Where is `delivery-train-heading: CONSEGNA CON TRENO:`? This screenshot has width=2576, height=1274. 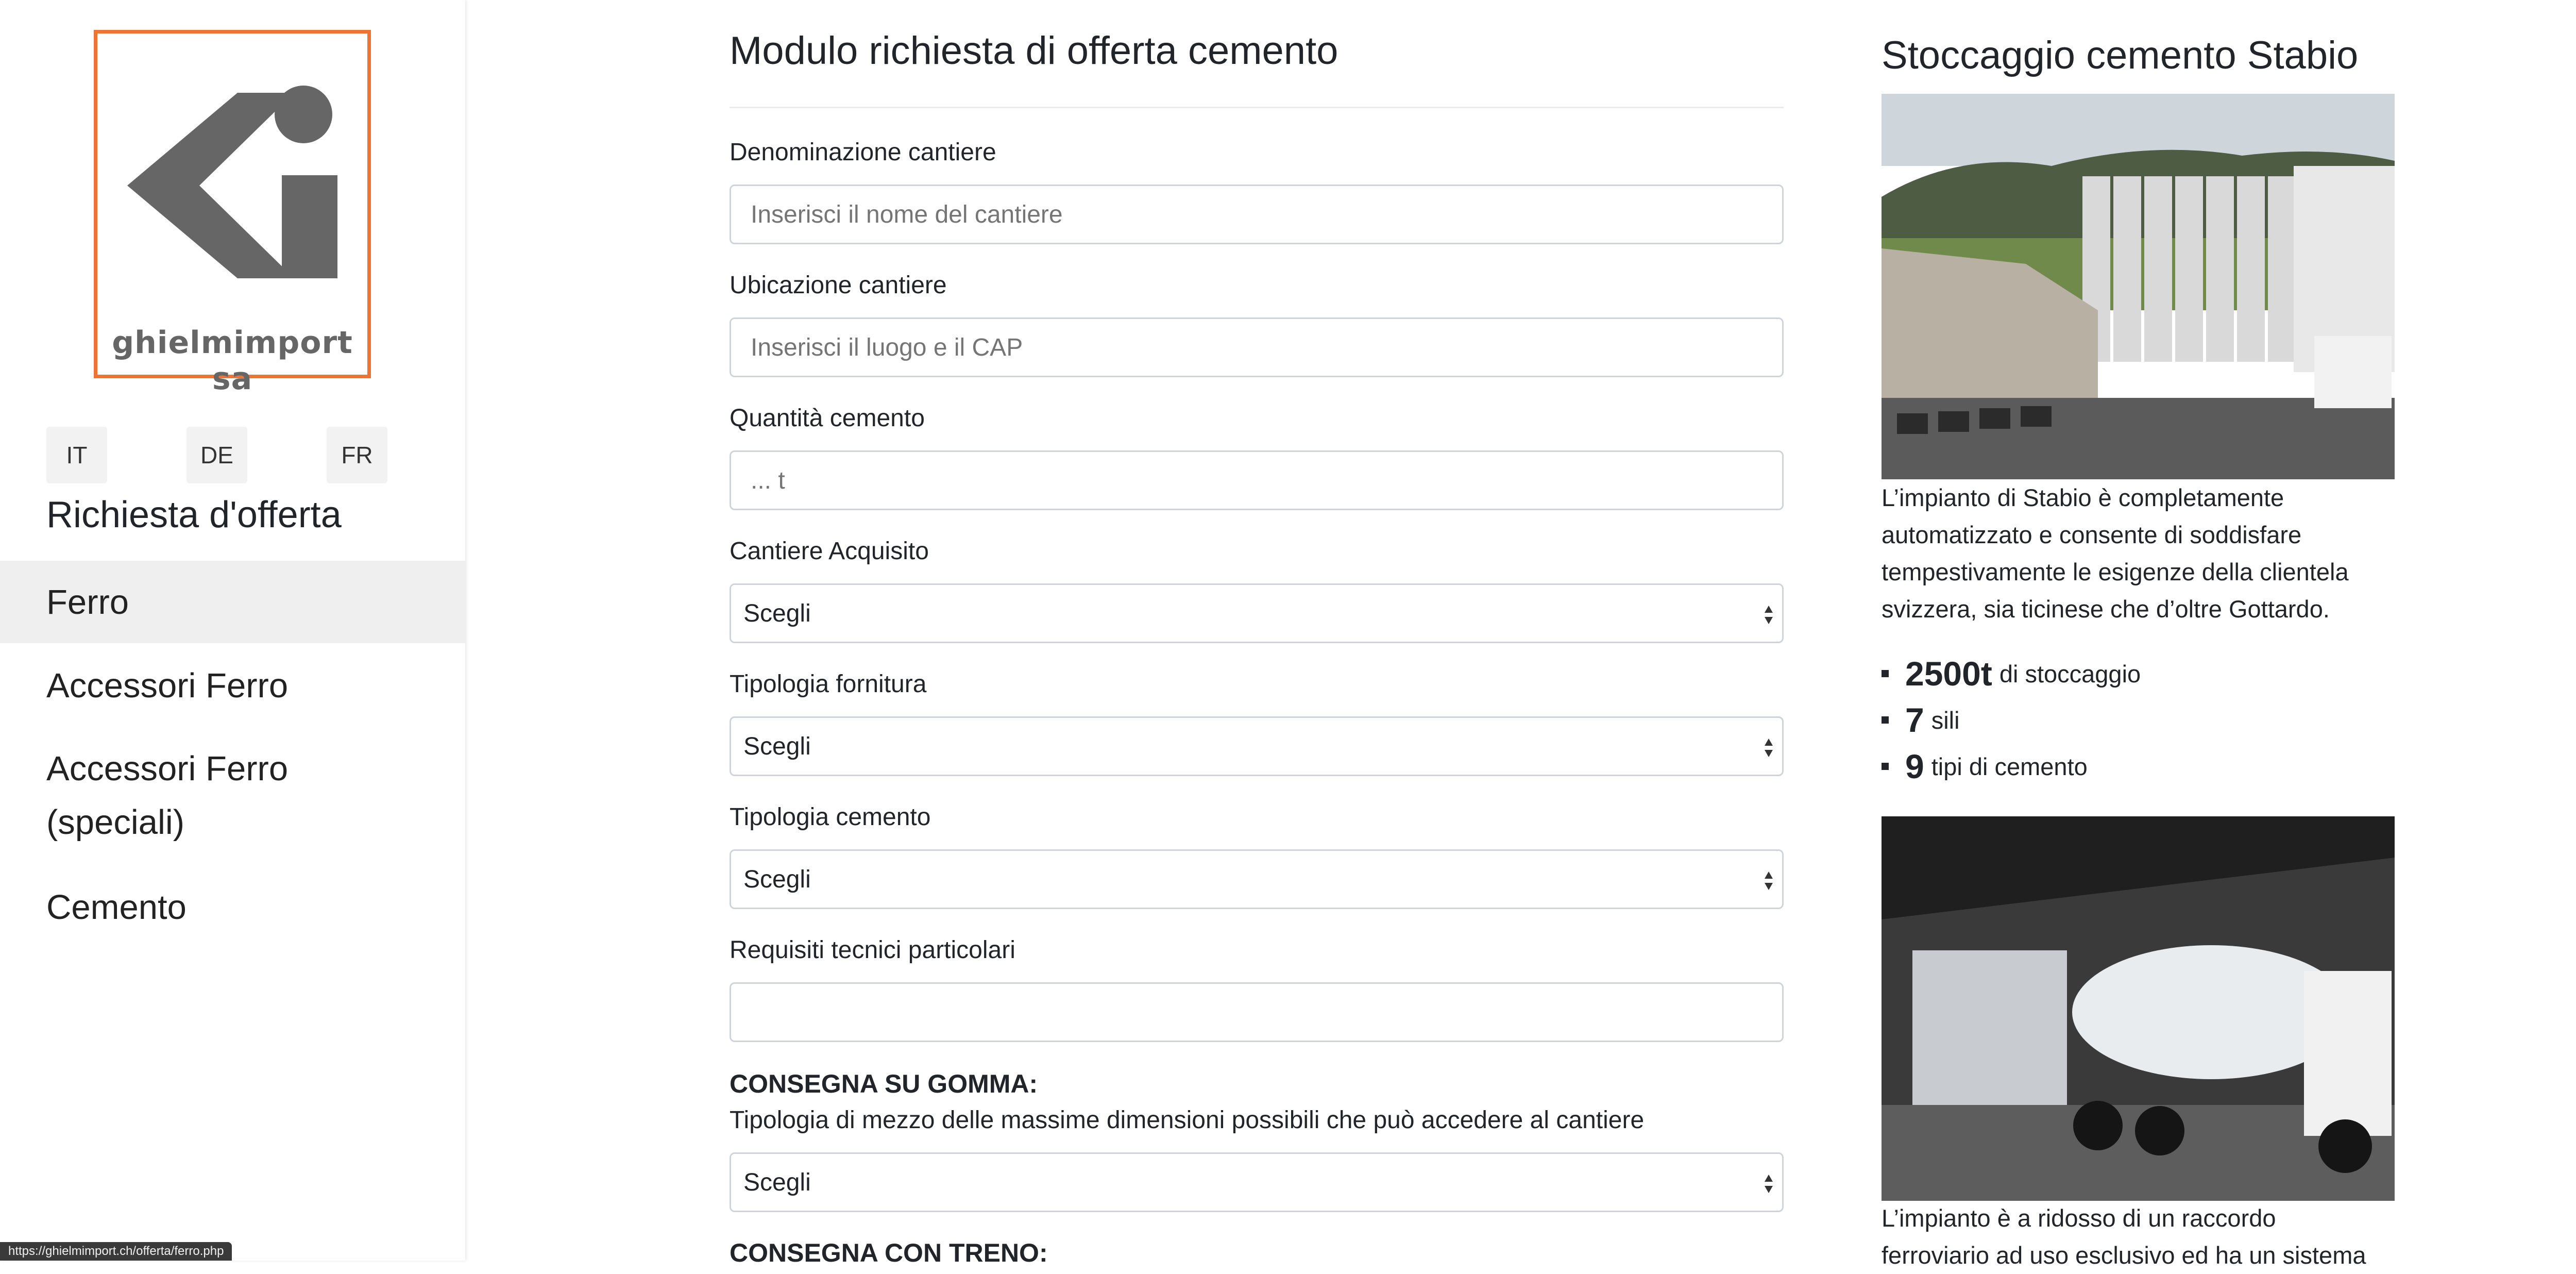
delivery-train-heading: CONSEGNA CON TRENO: is located at coordinates (889, 1252).